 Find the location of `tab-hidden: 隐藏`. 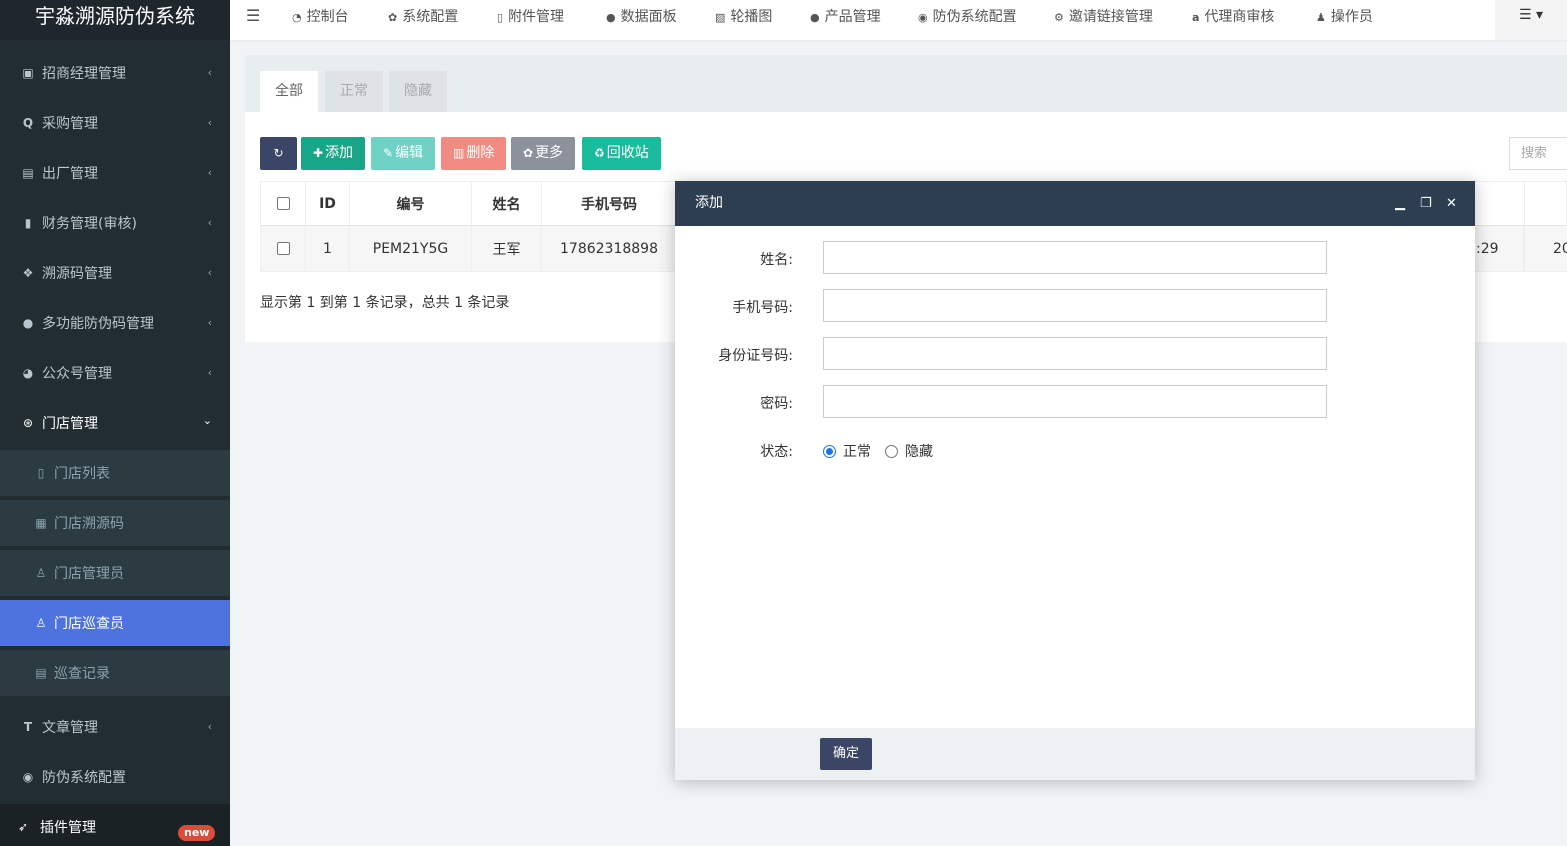

tab-hidden: 隐藏 is located at coordinates (418, 91).